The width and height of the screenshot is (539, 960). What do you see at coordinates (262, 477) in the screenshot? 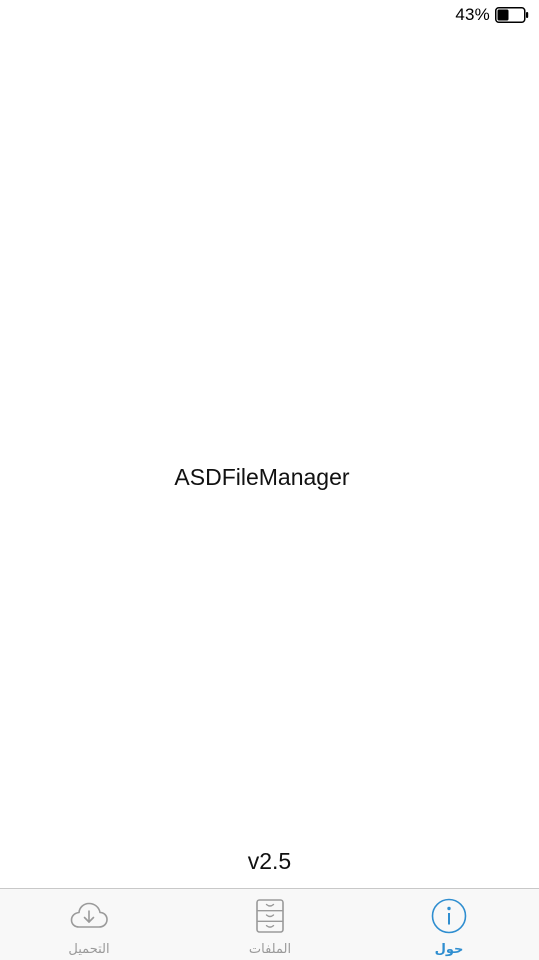
I see `app-name: ASDFileManager` at bounding box center [262, 477].